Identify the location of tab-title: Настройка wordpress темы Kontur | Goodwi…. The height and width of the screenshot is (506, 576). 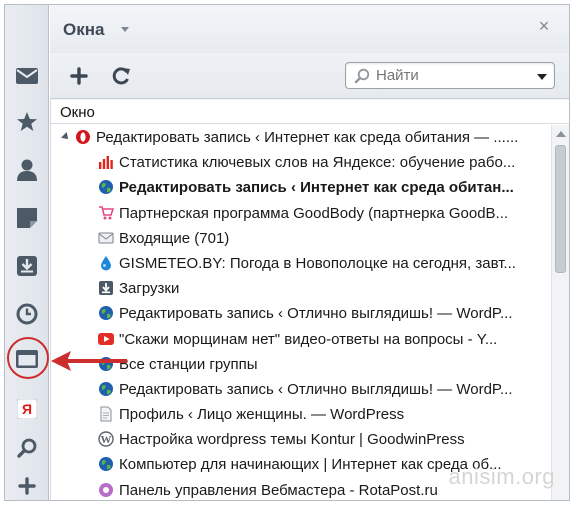
(292, 440).